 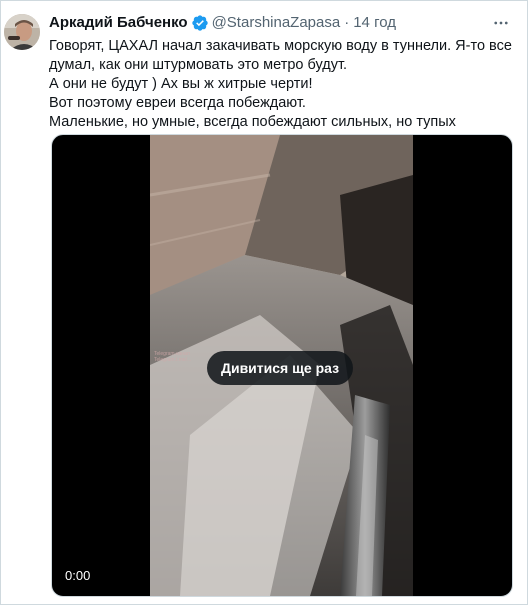 What do you see at coordinates (181, 84) in the screenshot?
I see `tweet-text-line: А они не будут ) Ах вы ж хитрые черти!` at bounding box center [181, 84].